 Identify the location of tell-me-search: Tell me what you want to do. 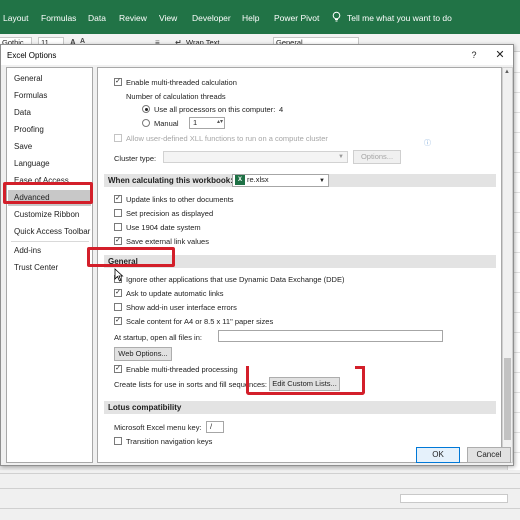
(399, 18).